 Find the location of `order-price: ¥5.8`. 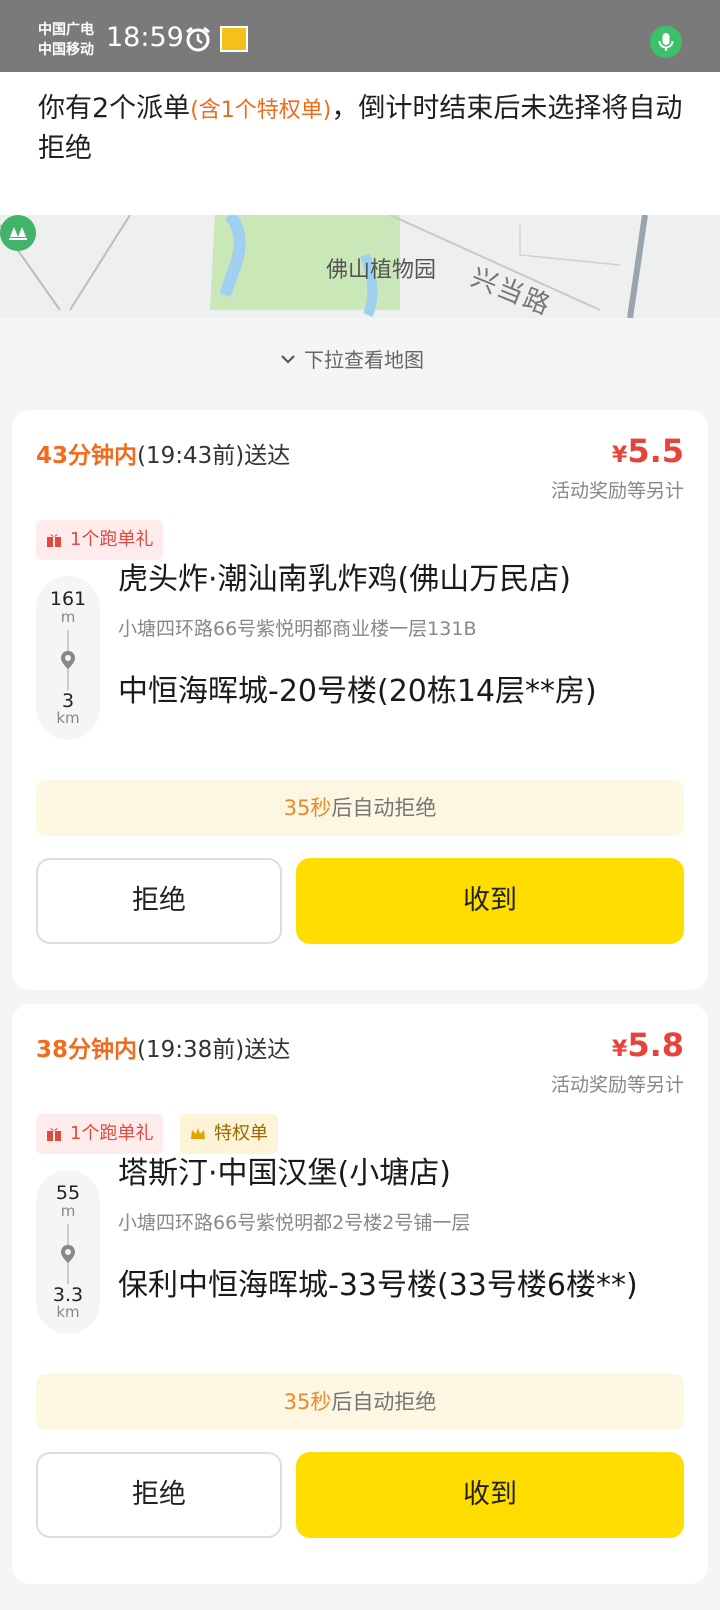

order-price: ¥5.8 is located at coordinates (648, 1045).